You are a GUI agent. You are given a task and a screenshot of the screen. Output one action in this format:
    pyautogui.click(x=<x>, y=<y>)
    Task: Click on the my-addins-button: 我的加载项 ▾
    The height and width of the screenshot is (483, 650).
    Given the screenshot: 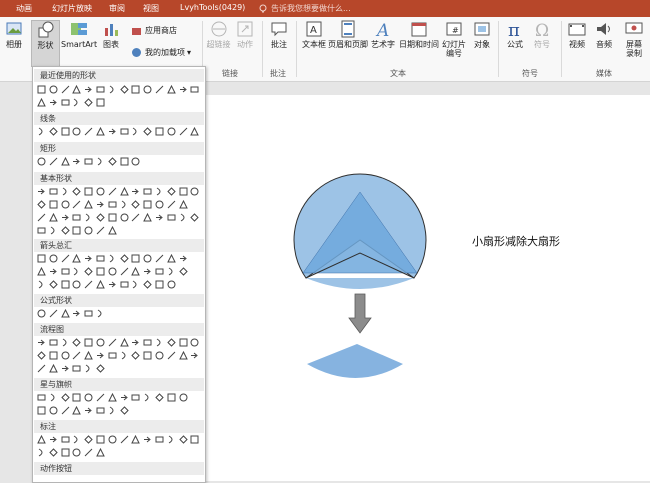 What is the action you would take?
    pyautogui.click(x=167, y=52)
    